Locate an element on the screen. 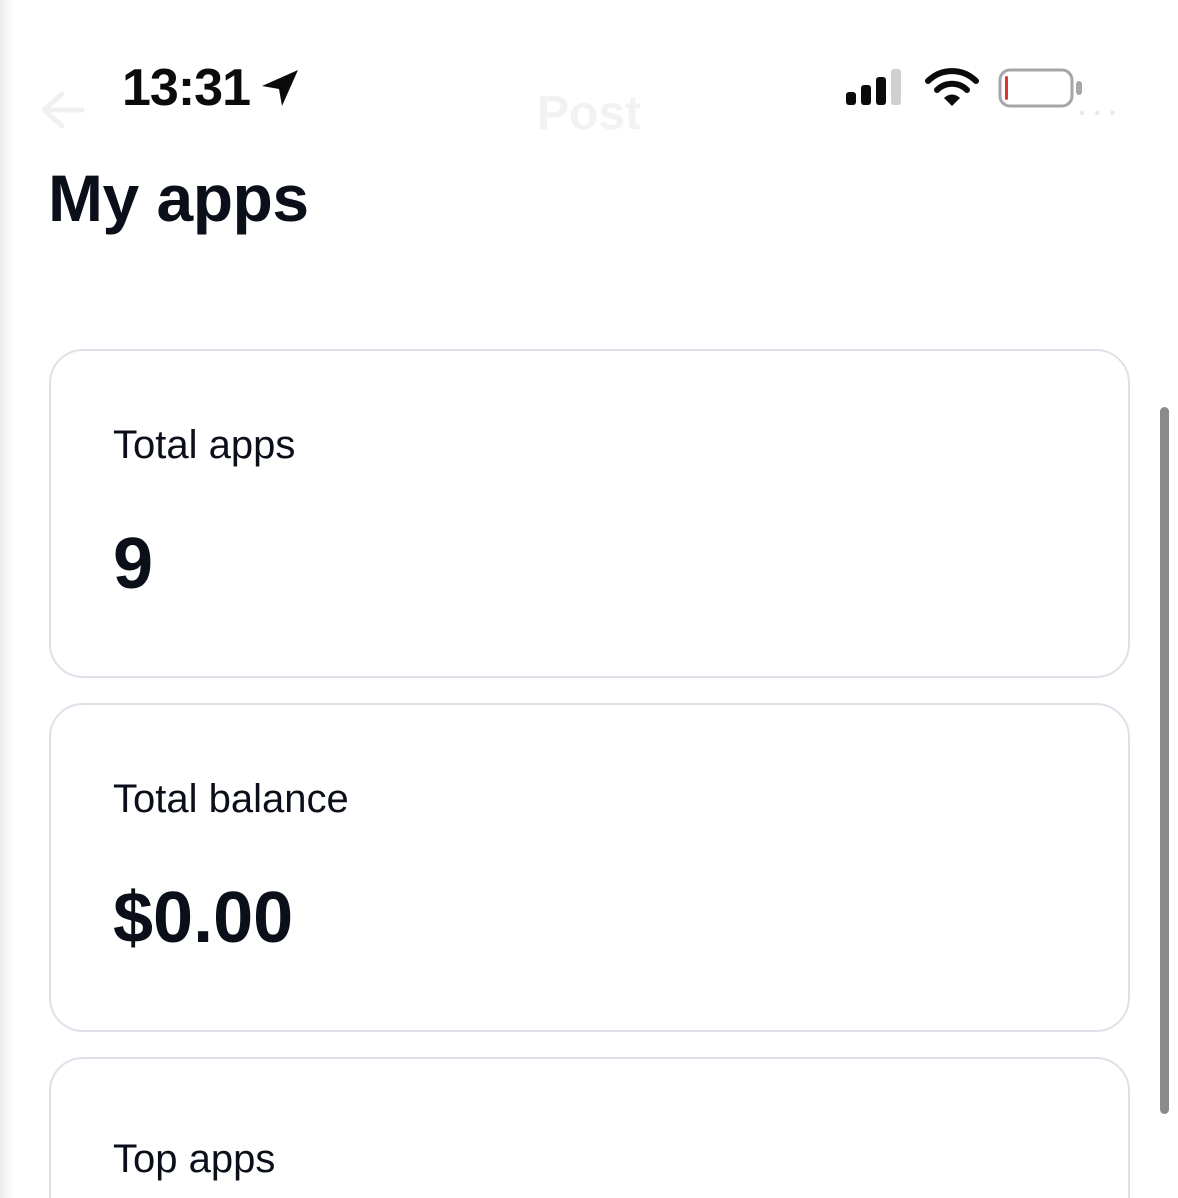 The height and width of the screenshot is (1198, 1178). wifi-icon is located at coordinates (952, 87).